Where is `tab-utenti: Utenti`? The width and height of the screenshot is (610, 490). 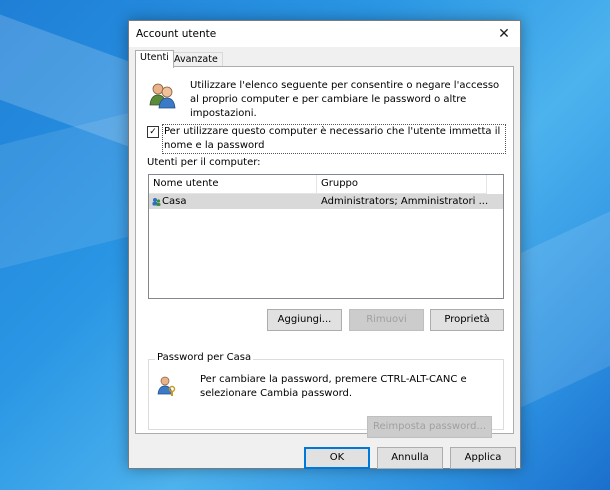 tab-utenti: Utenti is located at coordinates (154, 59).